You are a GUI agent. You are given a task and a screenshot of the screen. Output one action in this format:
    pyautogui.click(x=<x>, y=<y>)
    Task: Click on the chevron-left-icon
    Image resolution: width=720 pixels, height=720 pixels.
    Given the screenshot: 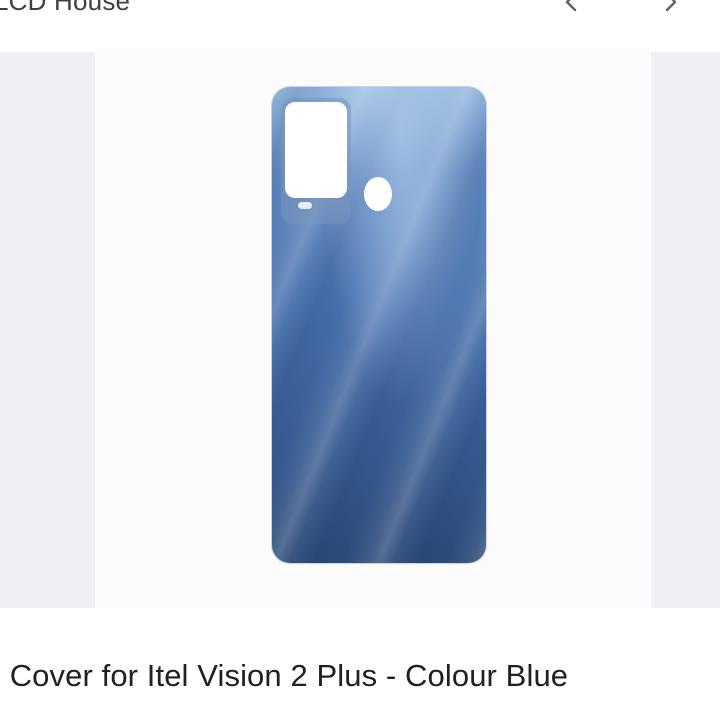 What is the action you would take?
    pyautogui.click(x=571, y=6)
    